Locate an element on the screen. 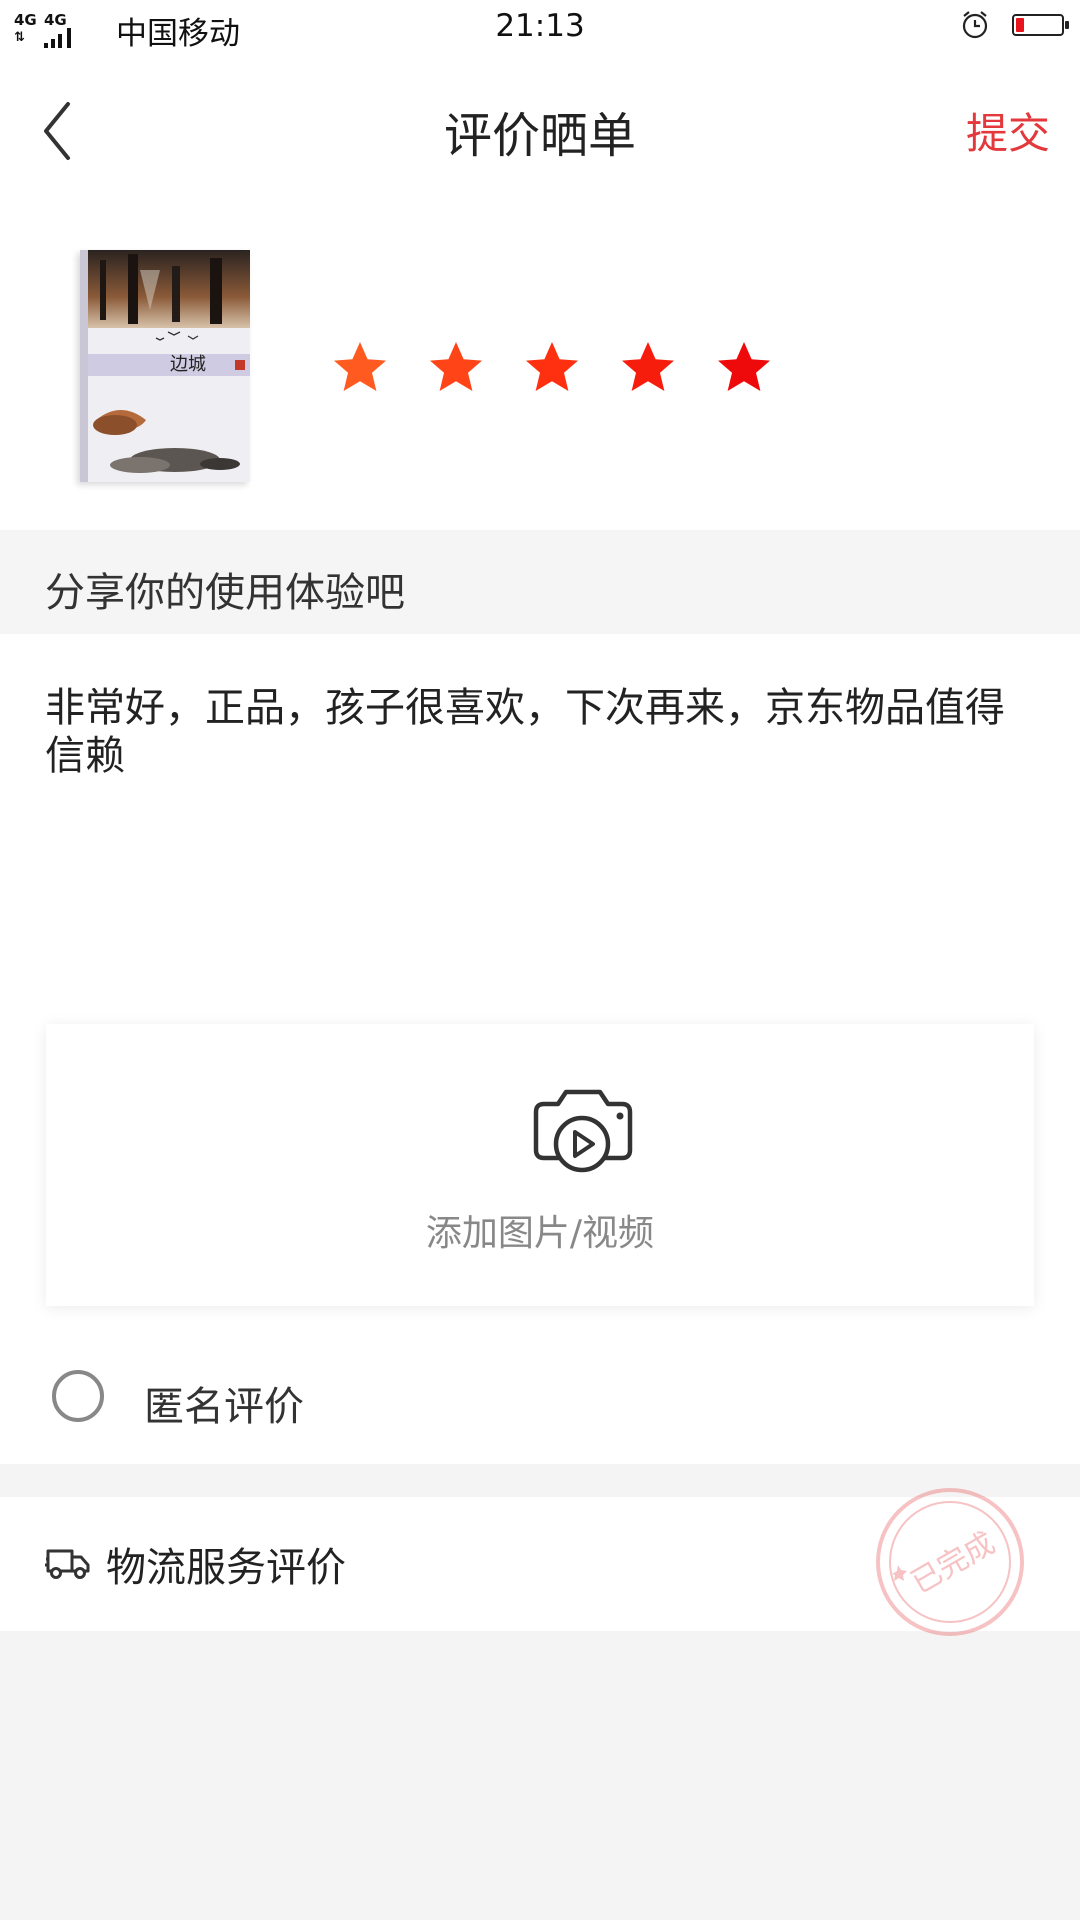 Image resolution: width=1080 pixels, height=1920 pixels. anonymous-review-row: 匿名评价 is located at coordinates (540, 1408).